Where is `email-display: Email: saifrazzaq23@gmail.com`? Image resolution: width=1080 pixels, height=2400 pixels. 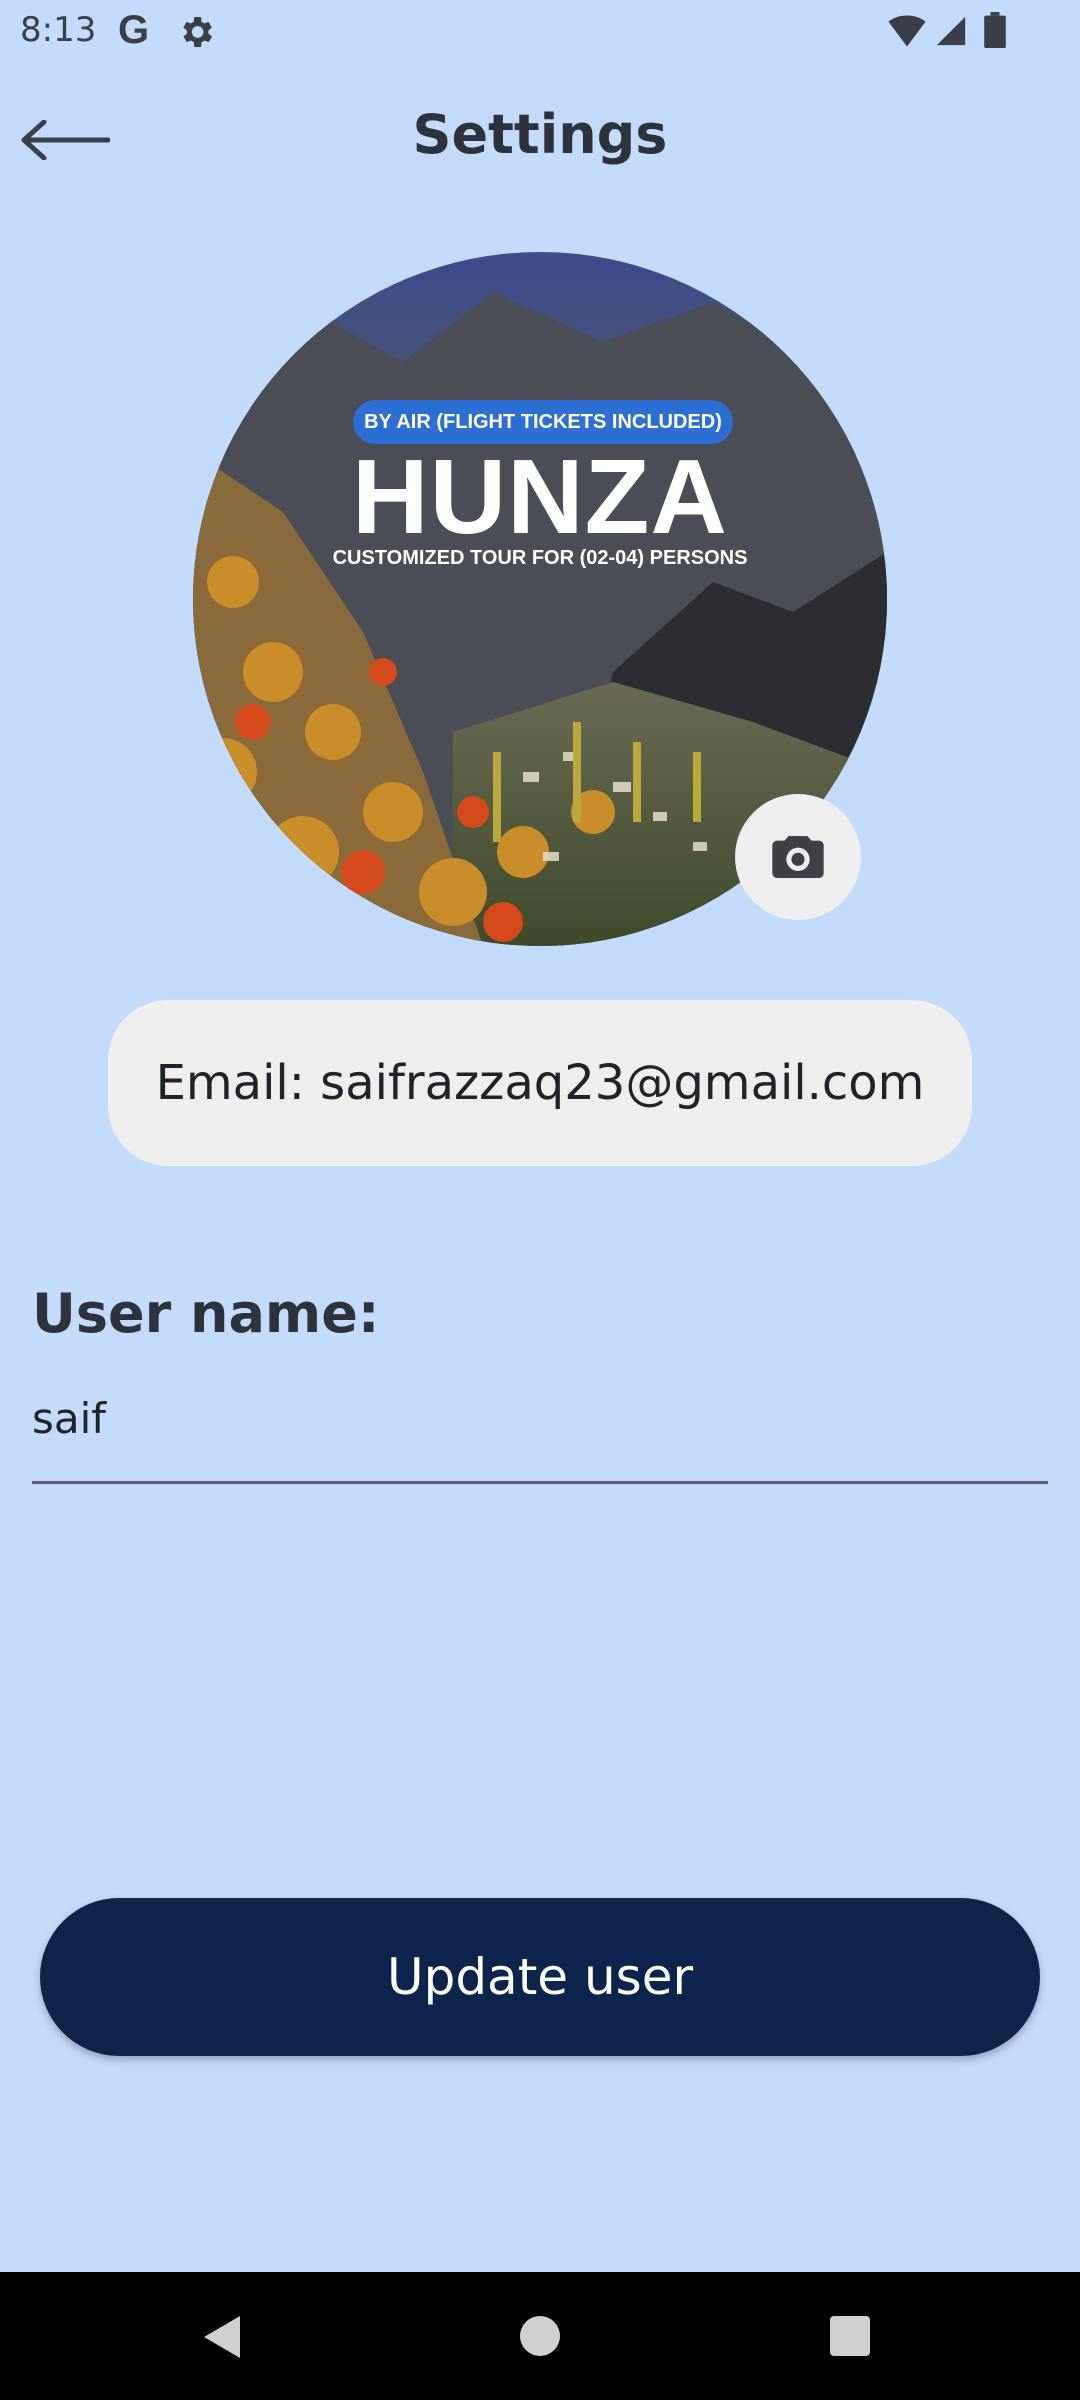 email-display: Email: saifrazzaq23@gmail.com is located at coordinates (540, 1083).